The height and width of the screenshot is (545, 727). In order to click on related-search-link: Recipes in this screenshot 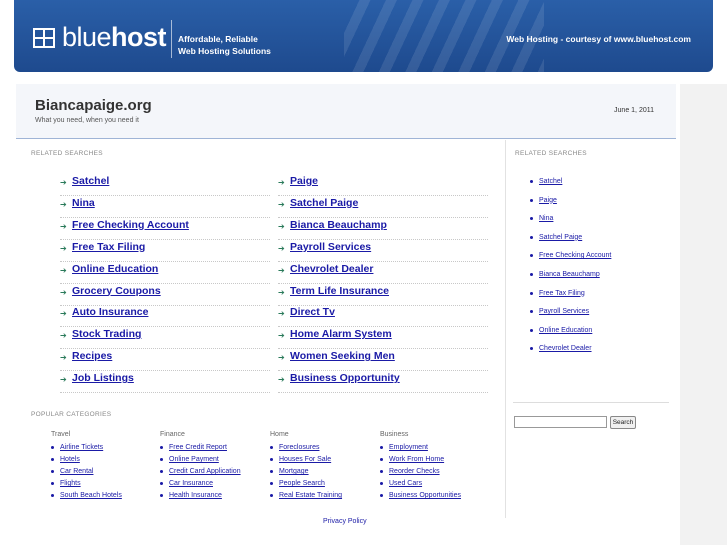, I will do `click(92, 356)`.